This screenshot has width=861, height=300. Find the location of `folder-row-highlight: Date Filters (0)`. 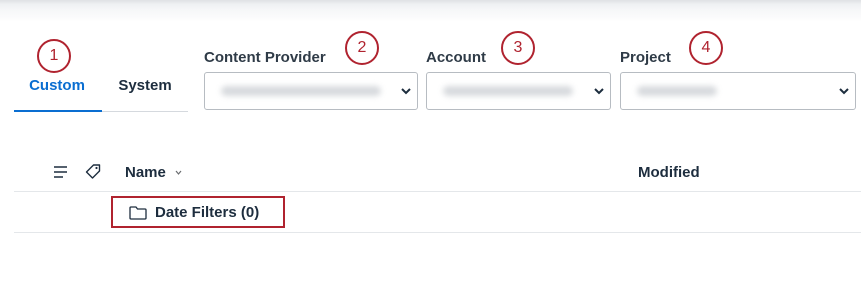

folder-row-highlight: Date Filters (0) is located at coordinates (198, 212).